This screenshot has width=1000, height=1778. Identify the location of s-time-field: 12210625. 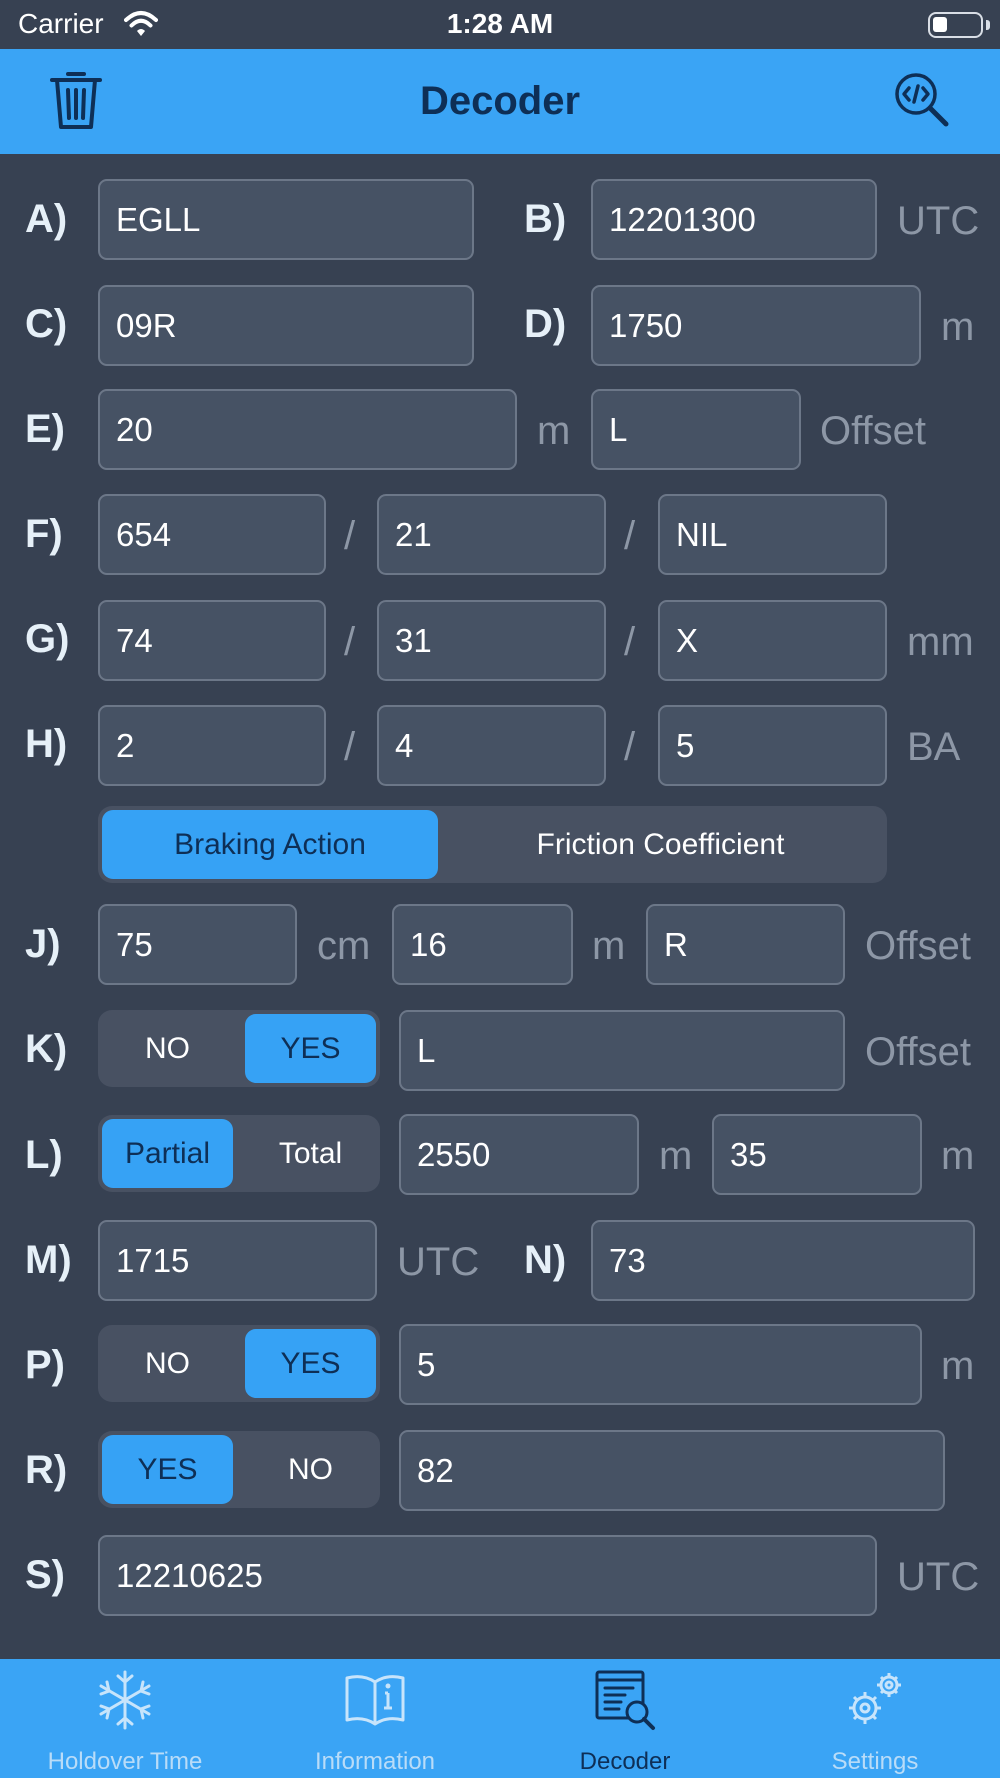
(487, 1575).